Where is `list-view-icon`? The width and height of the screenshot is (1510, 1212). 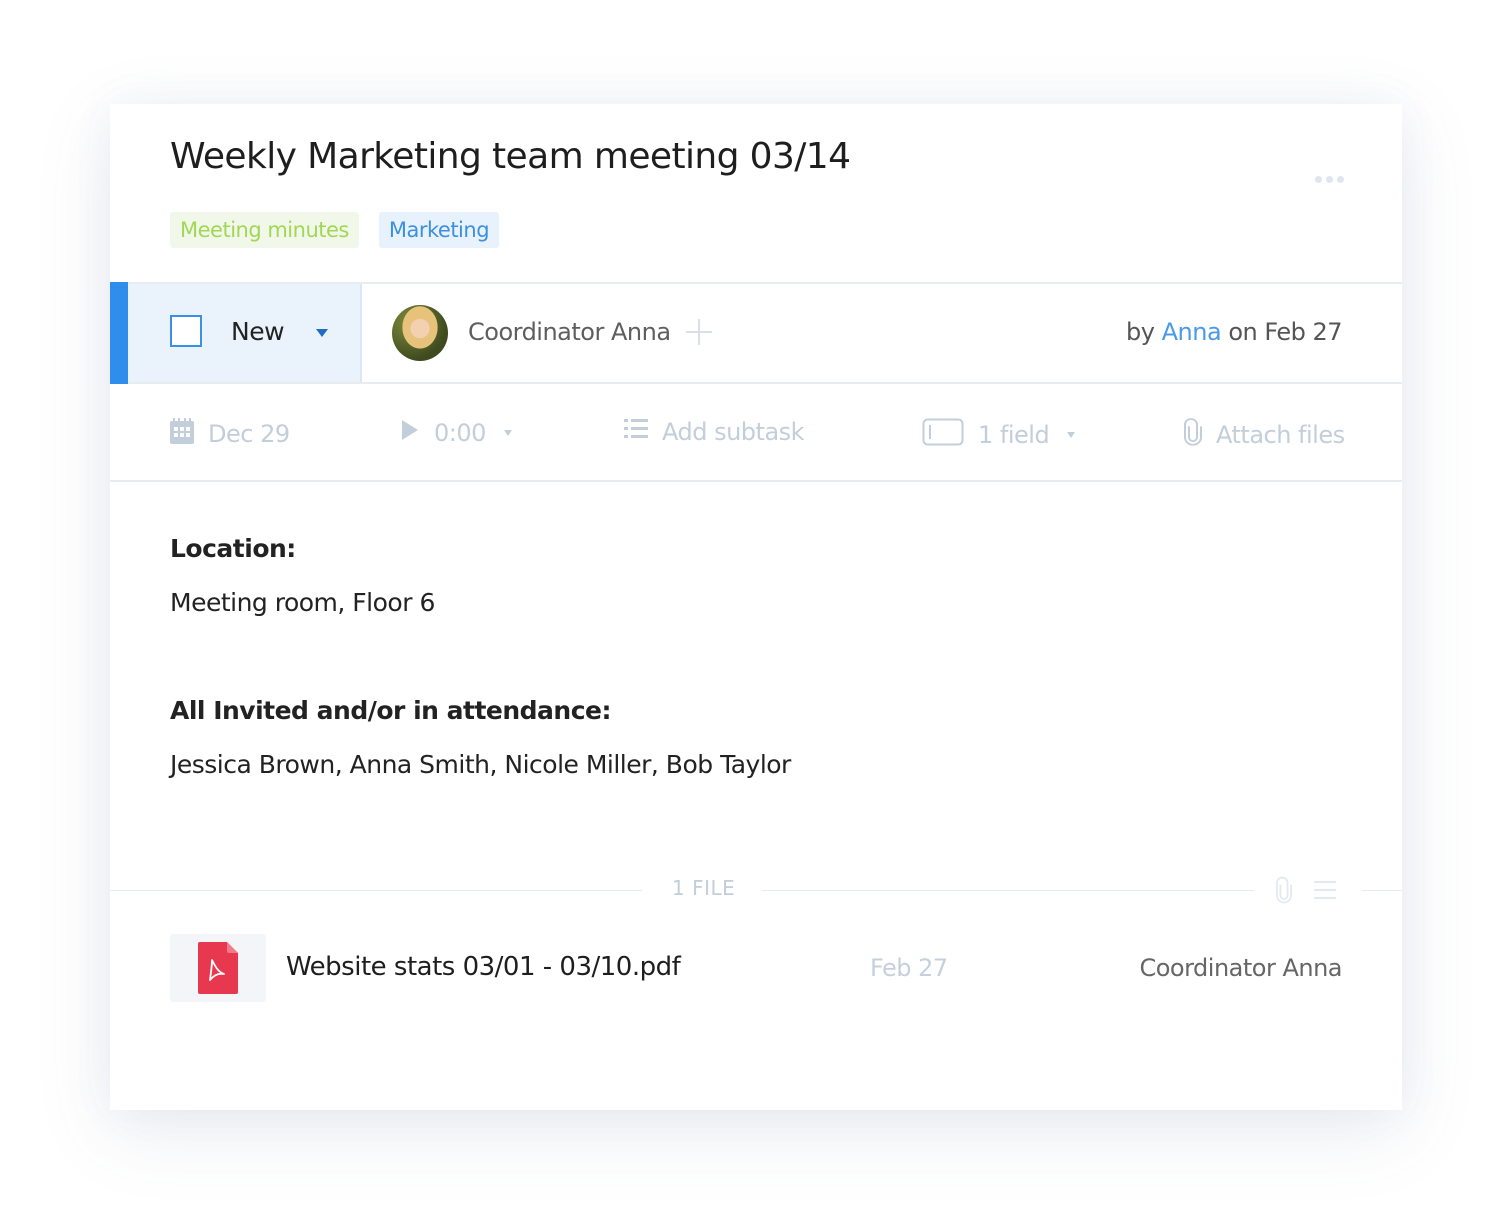 list-view-icon is located at coordinates (1325, 892).